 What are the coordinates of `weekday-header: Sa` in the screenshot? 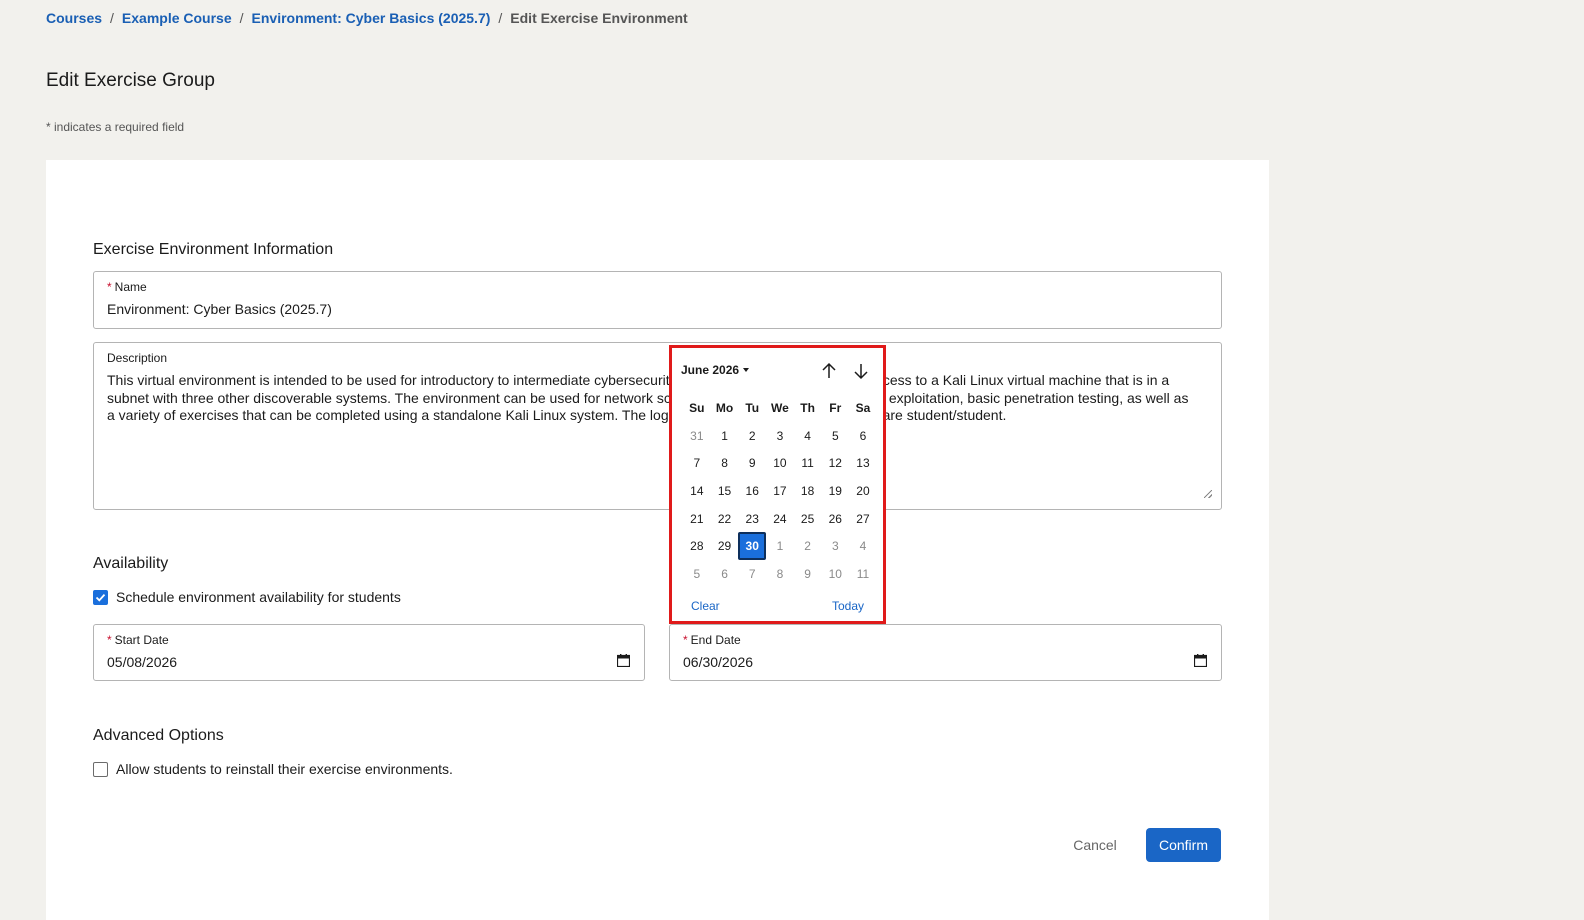 It's located at (863, 407).